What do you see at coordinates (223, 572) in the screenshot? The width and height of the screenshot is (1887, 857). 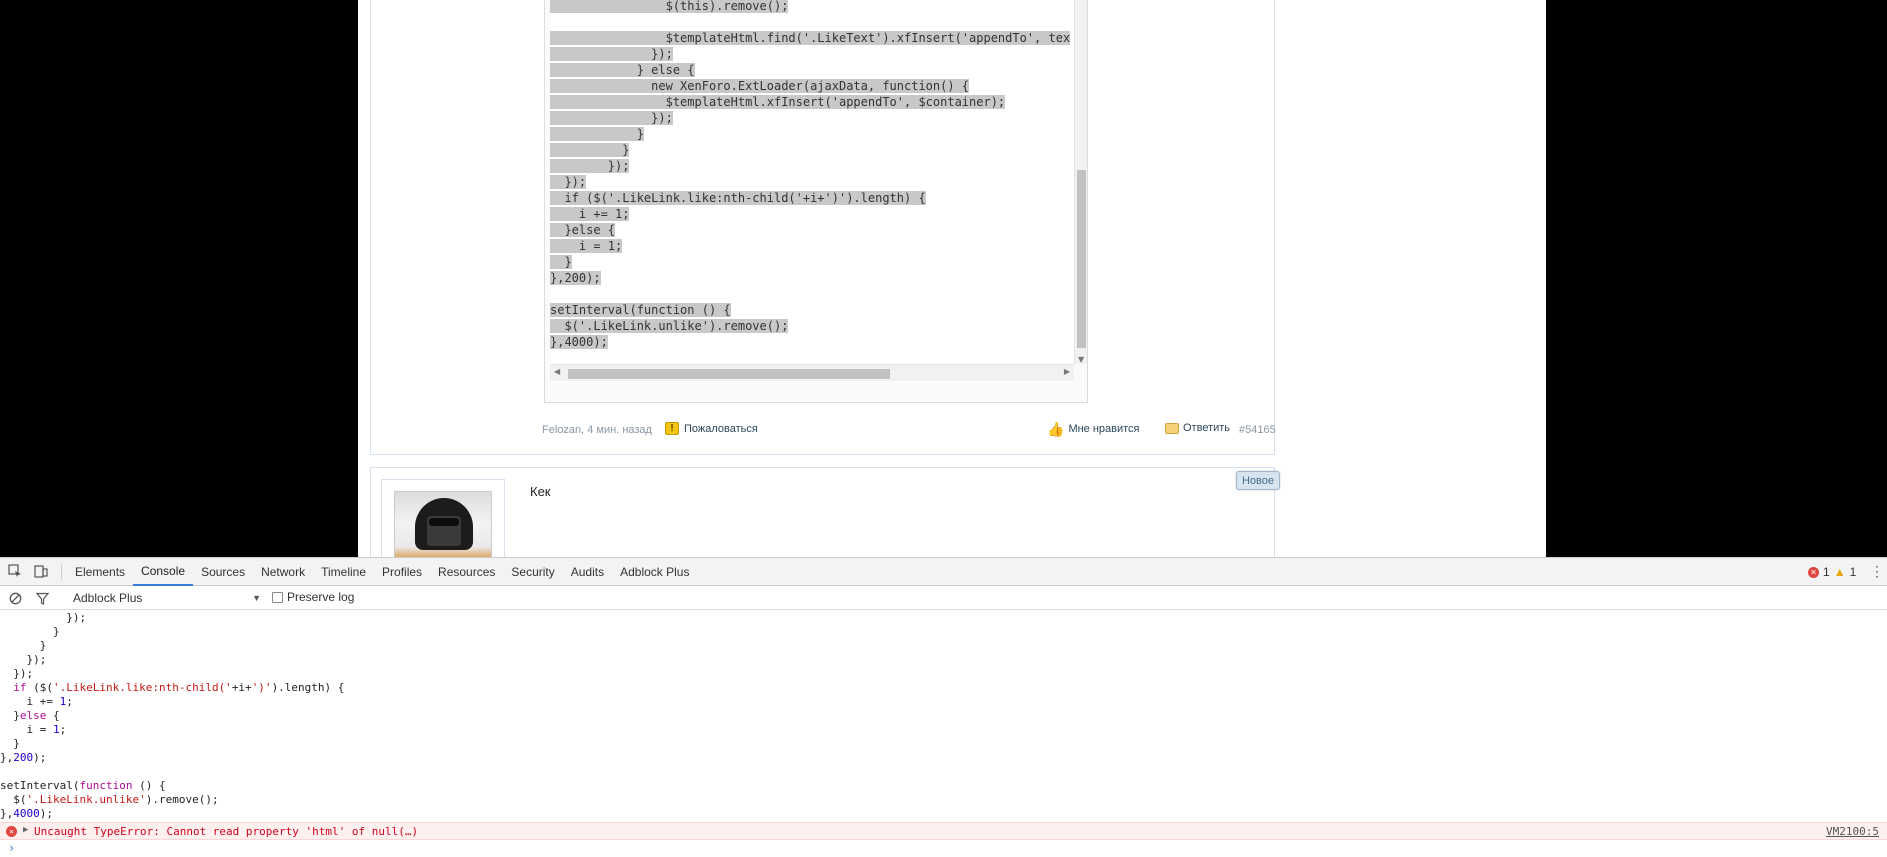 I see `tab-sources: Sources` at bounding box center [223, 572].